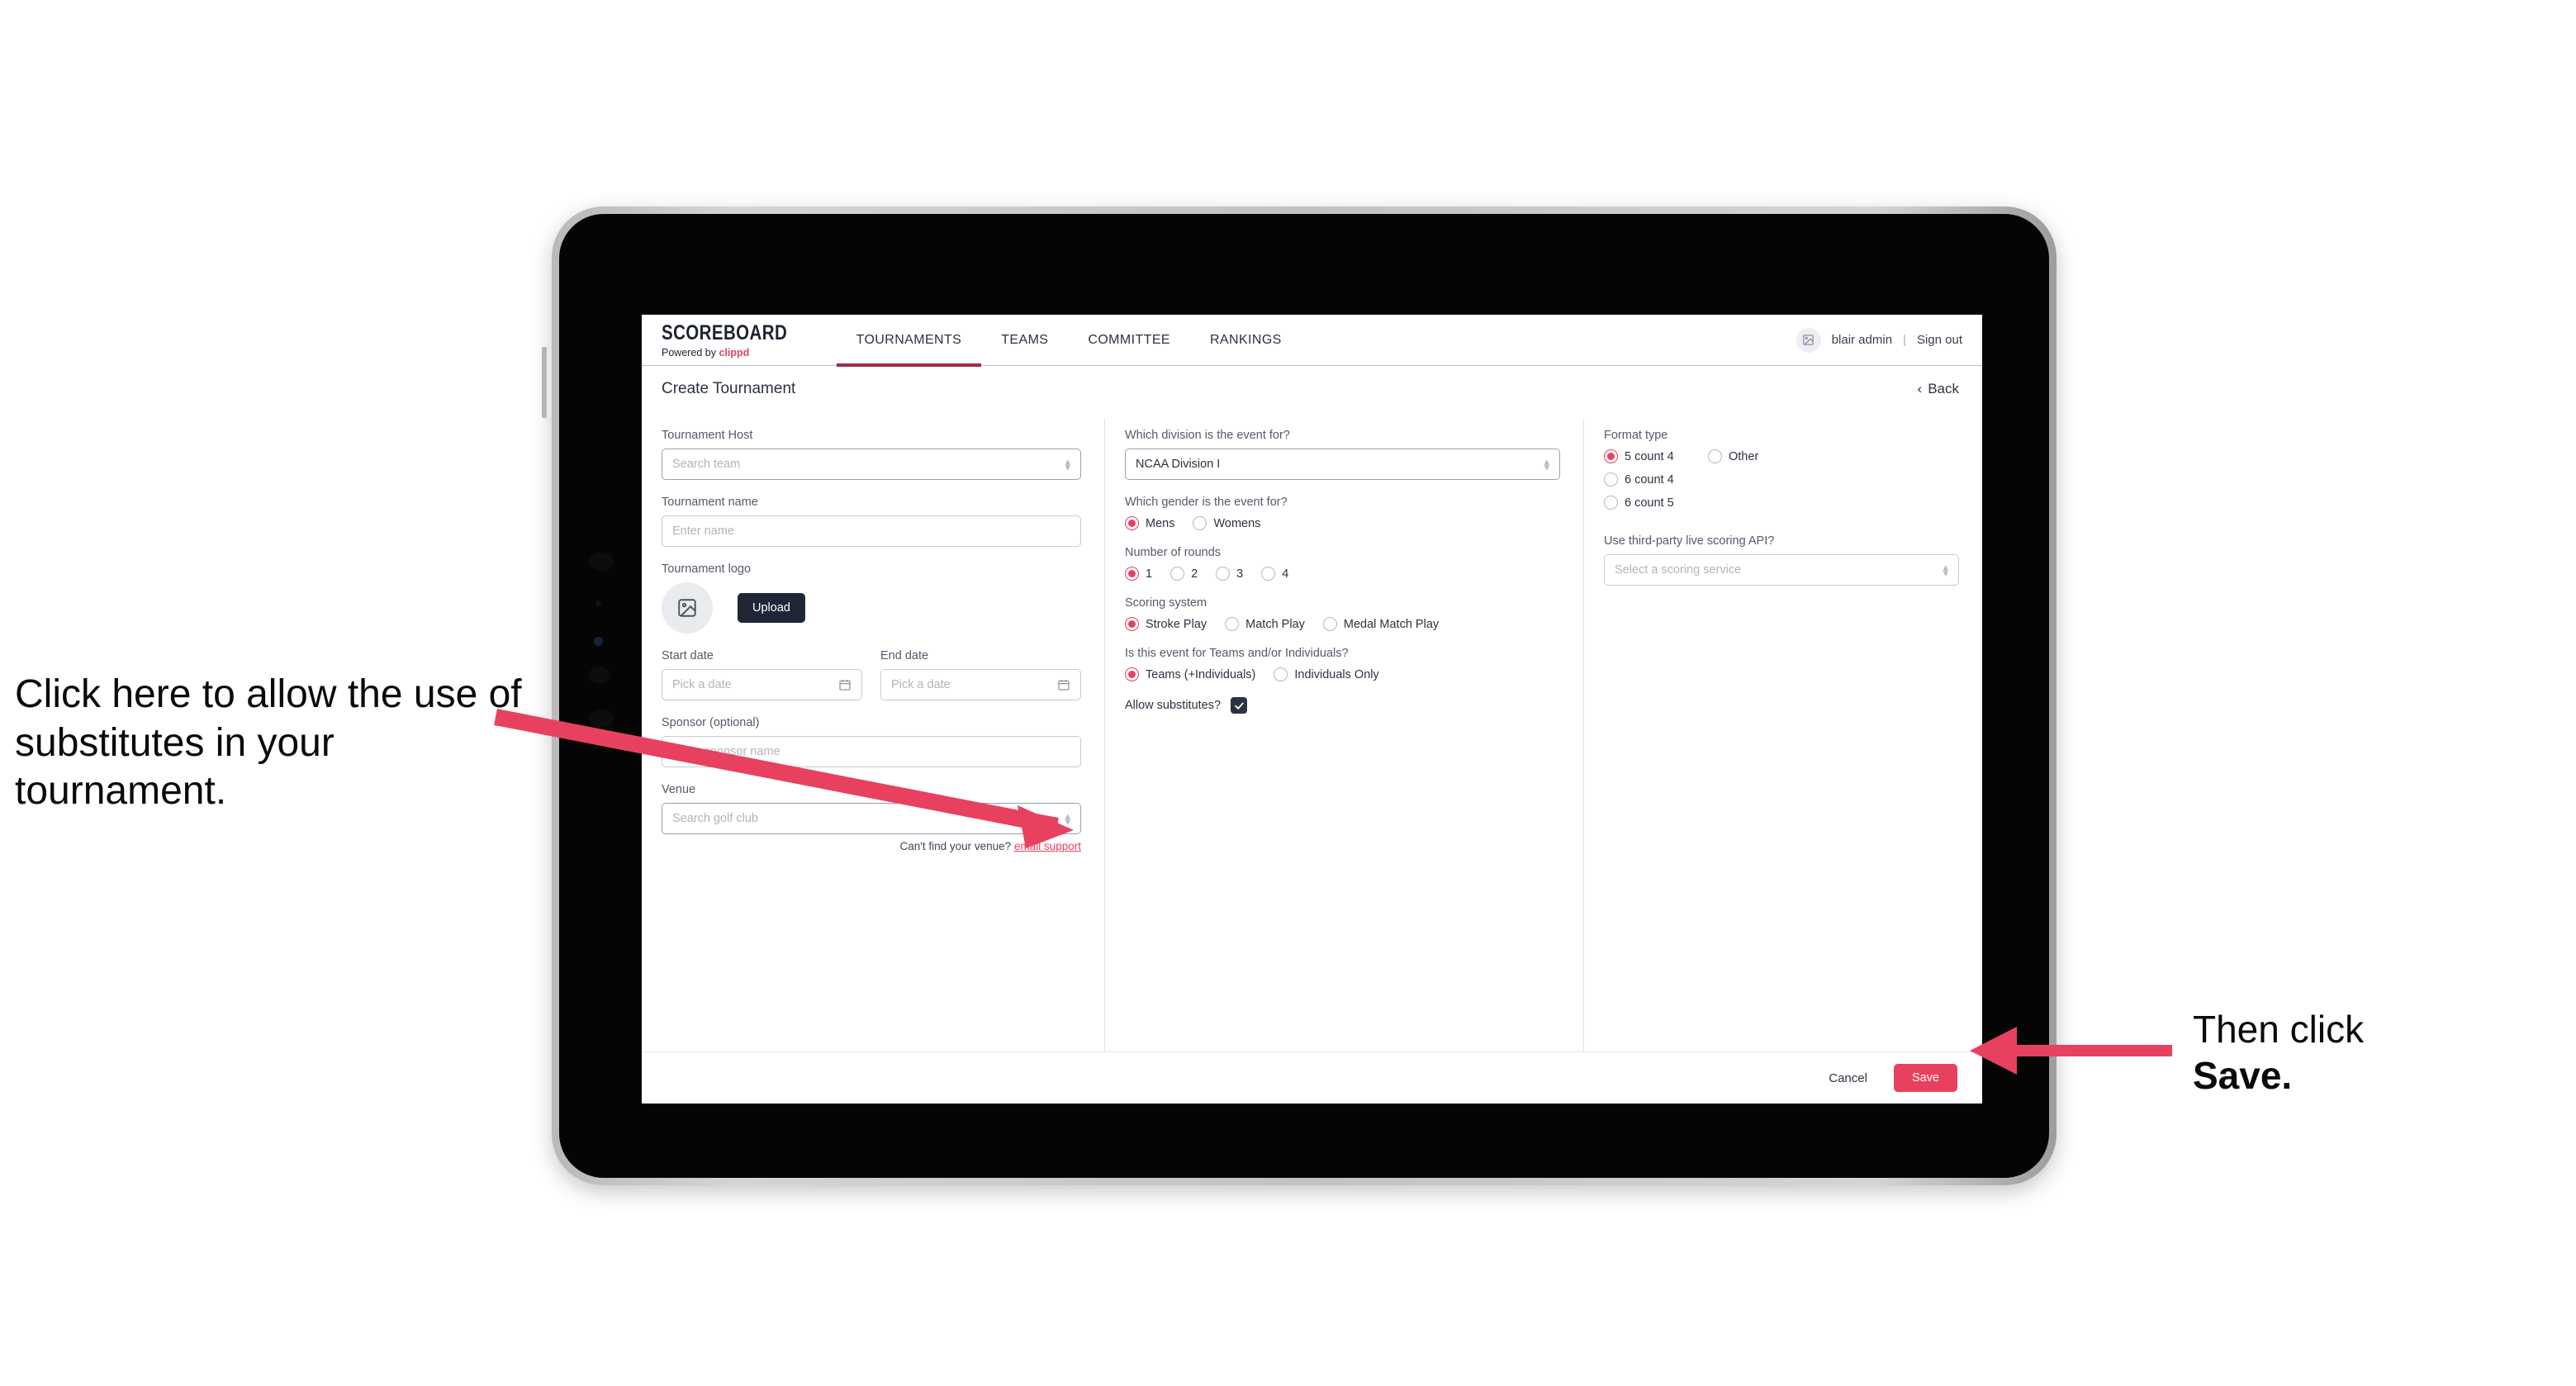  Describe the element at coordinates (871, 751) in the screenshot. I see `sponsor-input: Enter sponsor name` at that location.